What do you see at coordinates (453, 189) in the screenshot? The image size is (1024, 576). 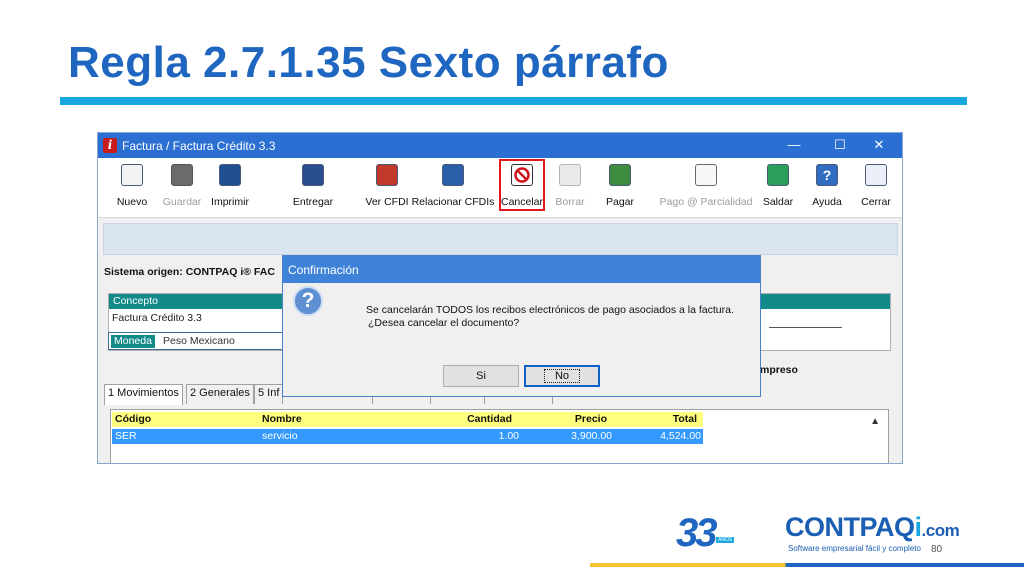 I see `relacionar-cfdis-button: Relacionar CFDIs` at bounding box center [453, 189].